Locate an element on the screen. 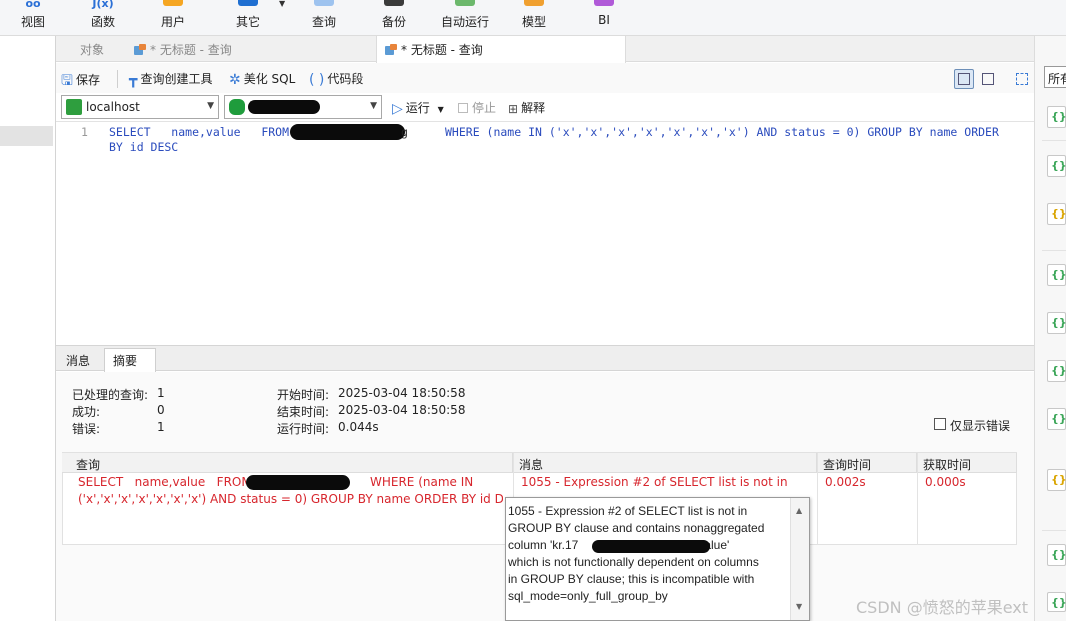  split-view-vertical-button is located at coordinates (988, 79).